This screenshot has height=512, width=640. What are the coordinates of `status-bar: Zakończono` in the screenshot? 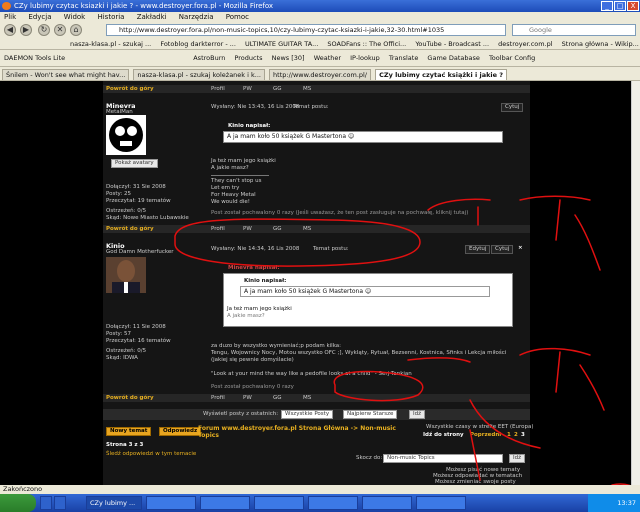 It's located at (320, 489).